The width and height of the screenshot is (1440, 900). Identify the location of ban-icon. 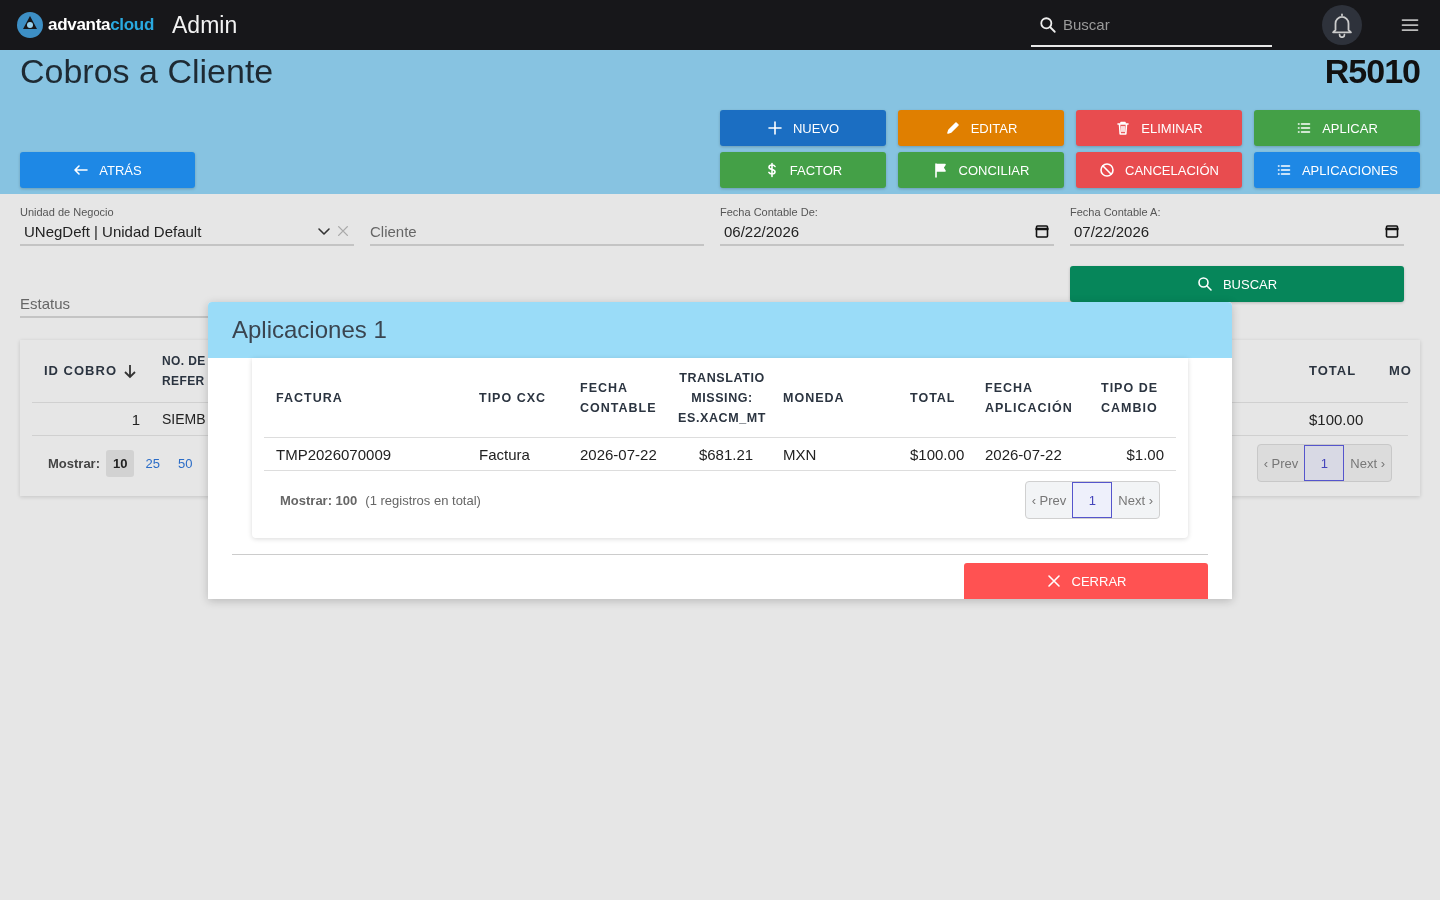
(1107, 170).